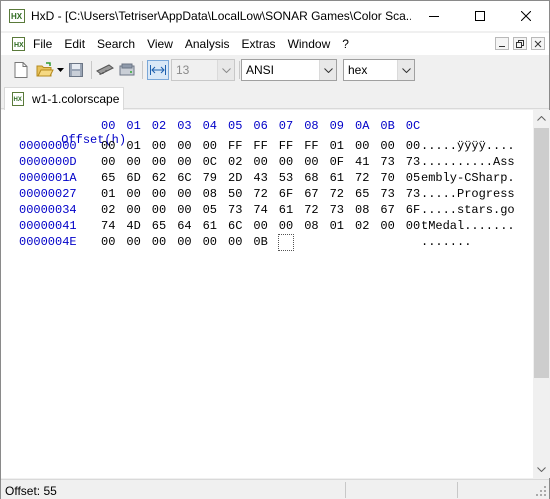 This screenshot has height=499, width=550. What do you see at coordinates (17, 16) in the screenshot?
I see `hxd-app-icon: HX` at bounding box center [17, 16].